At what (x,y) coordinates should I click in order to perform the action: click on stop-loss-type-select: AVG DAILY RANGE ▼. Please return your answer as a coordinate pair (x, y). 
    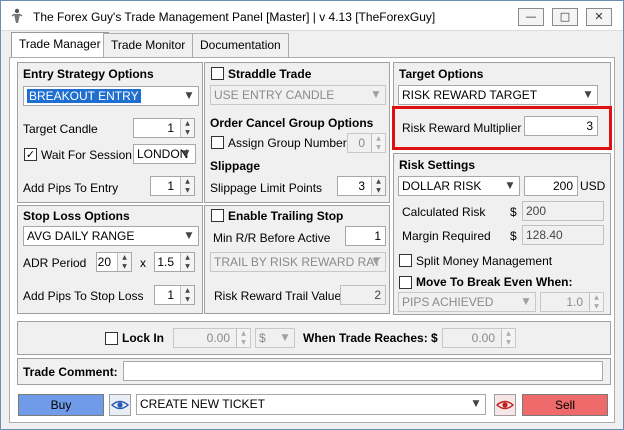
    Looking at the image, I should click on (111, 236).